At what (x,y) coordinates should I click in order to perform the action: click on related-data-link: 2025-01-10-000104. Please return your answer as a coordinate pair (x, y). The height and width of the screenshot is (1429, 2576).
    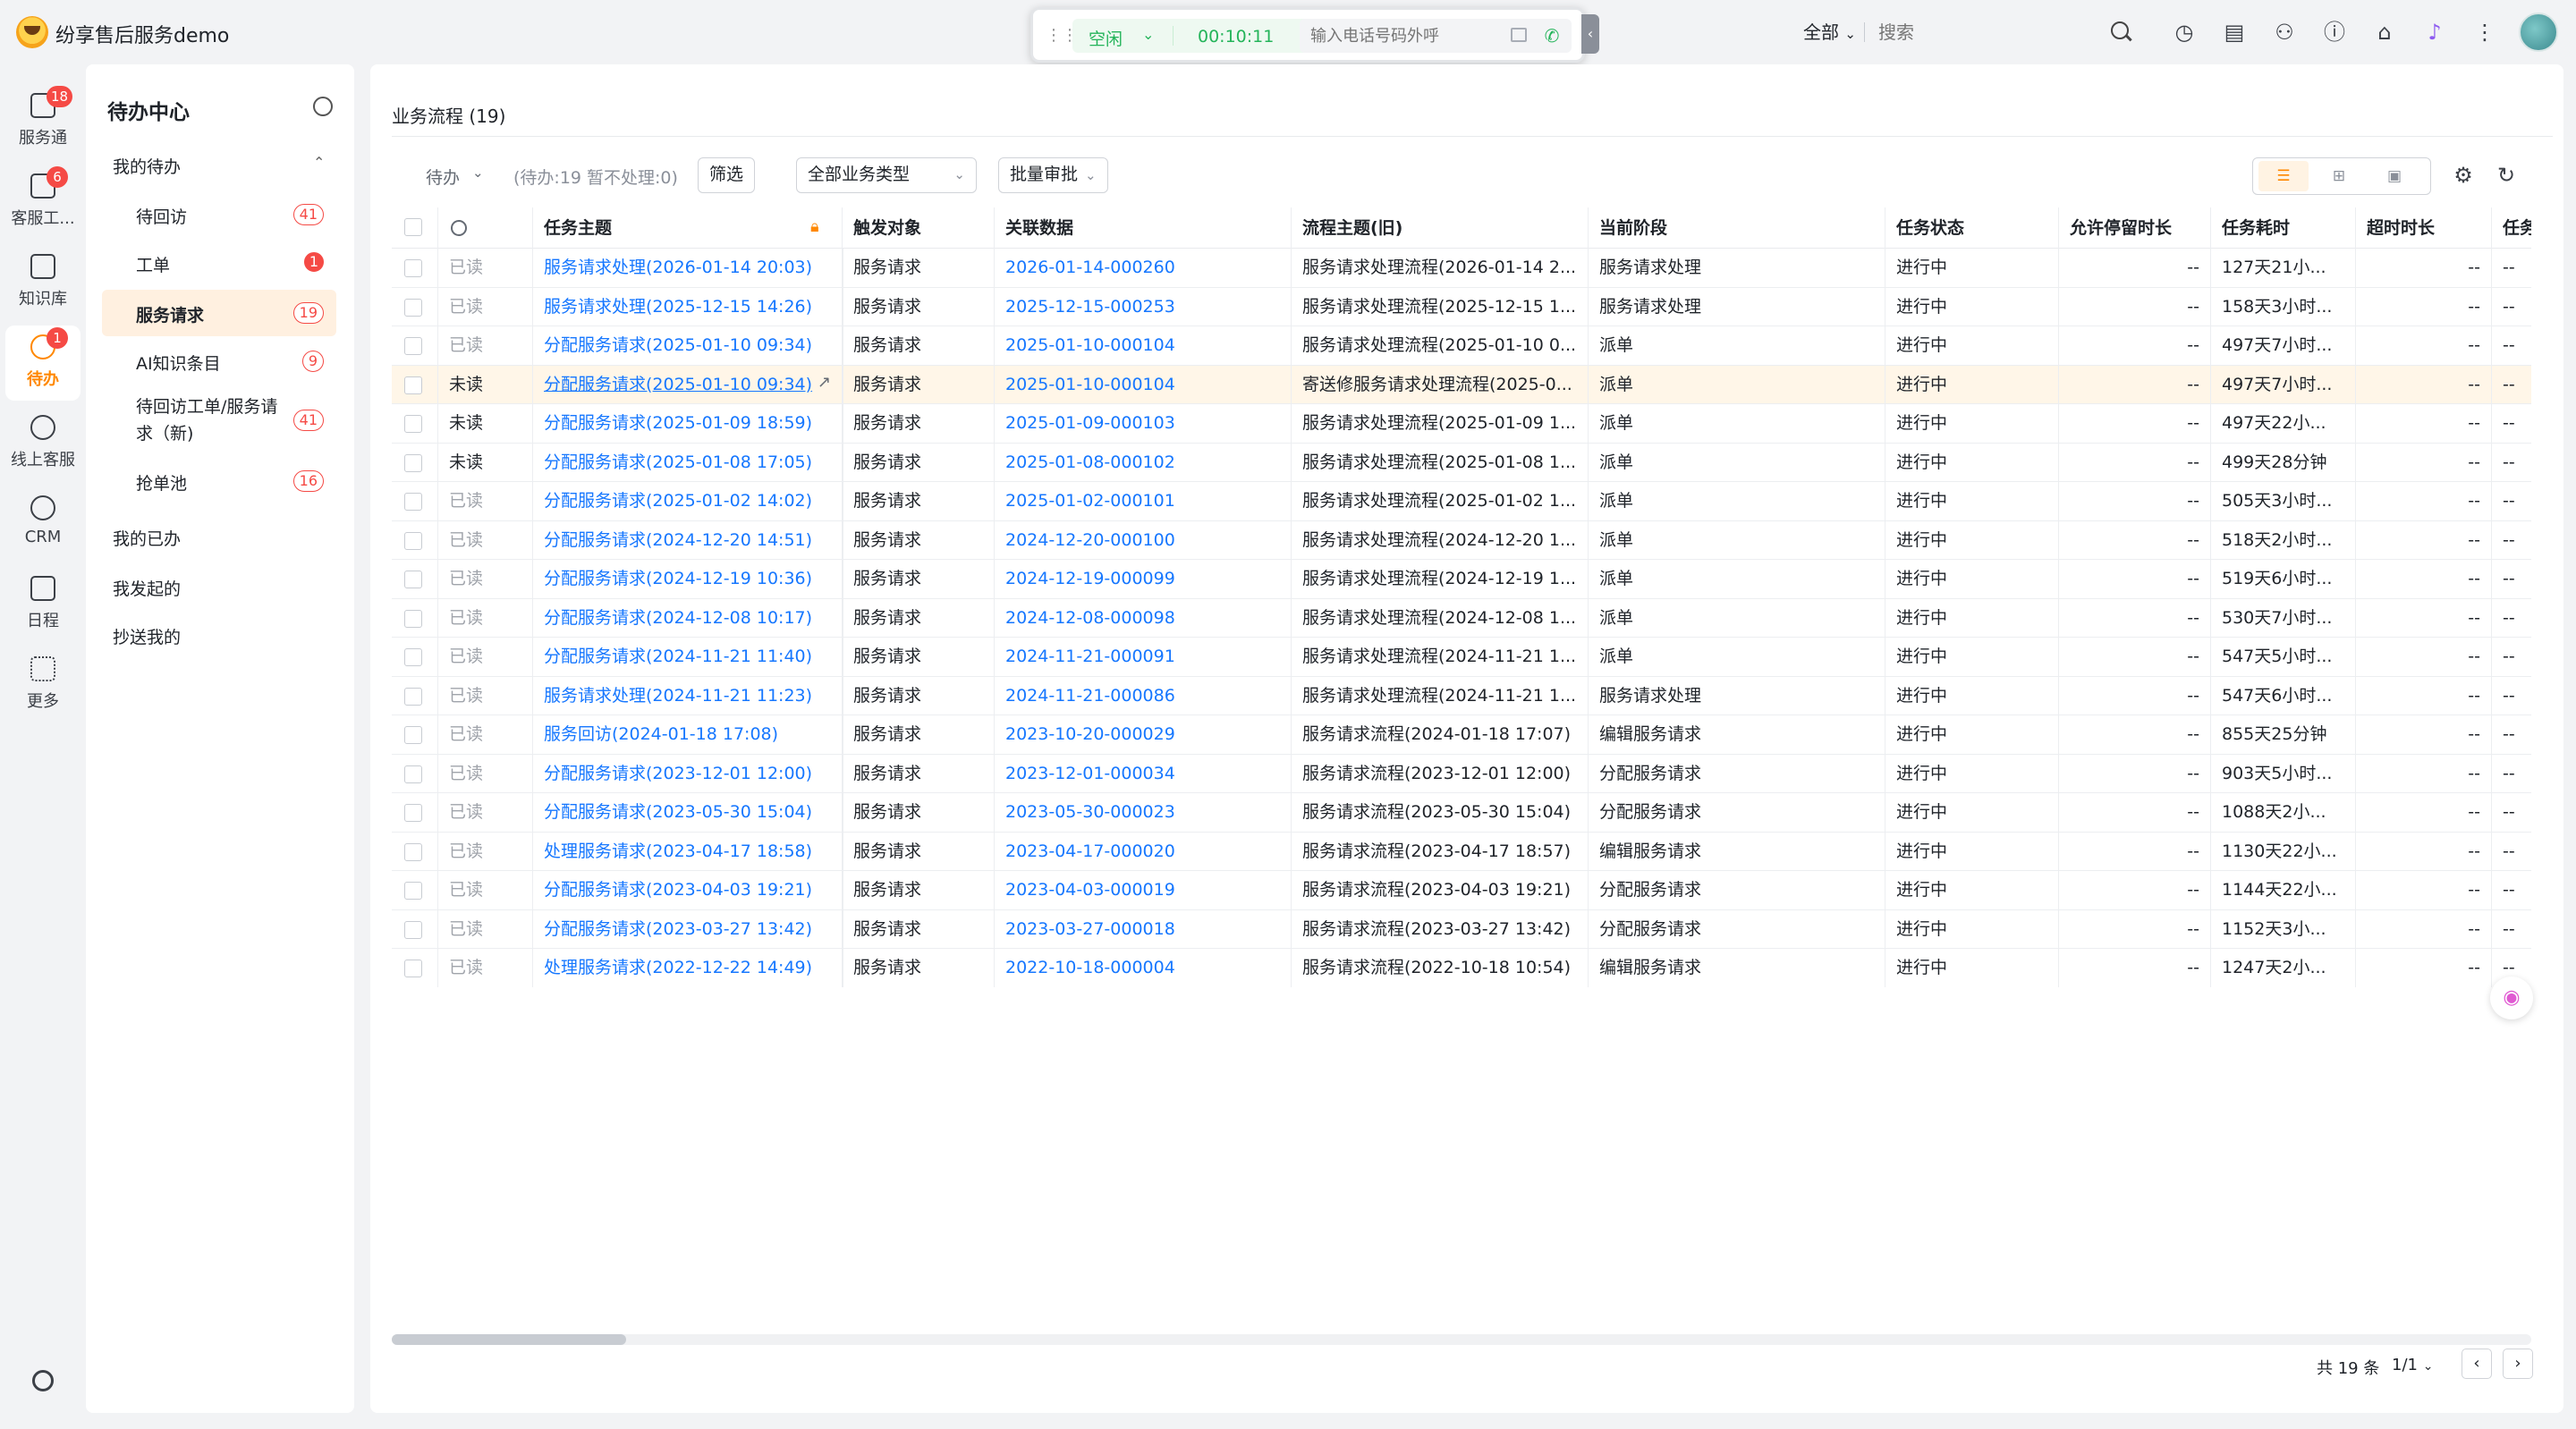
    Looking at the image, I should click on (1143, 346).